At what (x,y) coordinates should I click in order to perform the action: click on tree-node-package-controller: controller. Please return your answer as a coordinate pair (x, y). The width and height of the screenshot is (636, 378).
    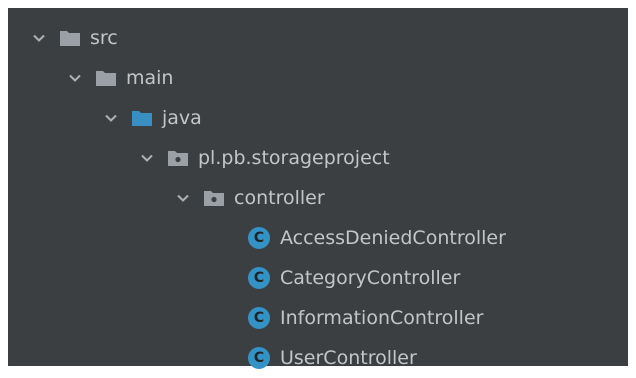
    Looking at the image, I should click on (322, 198).